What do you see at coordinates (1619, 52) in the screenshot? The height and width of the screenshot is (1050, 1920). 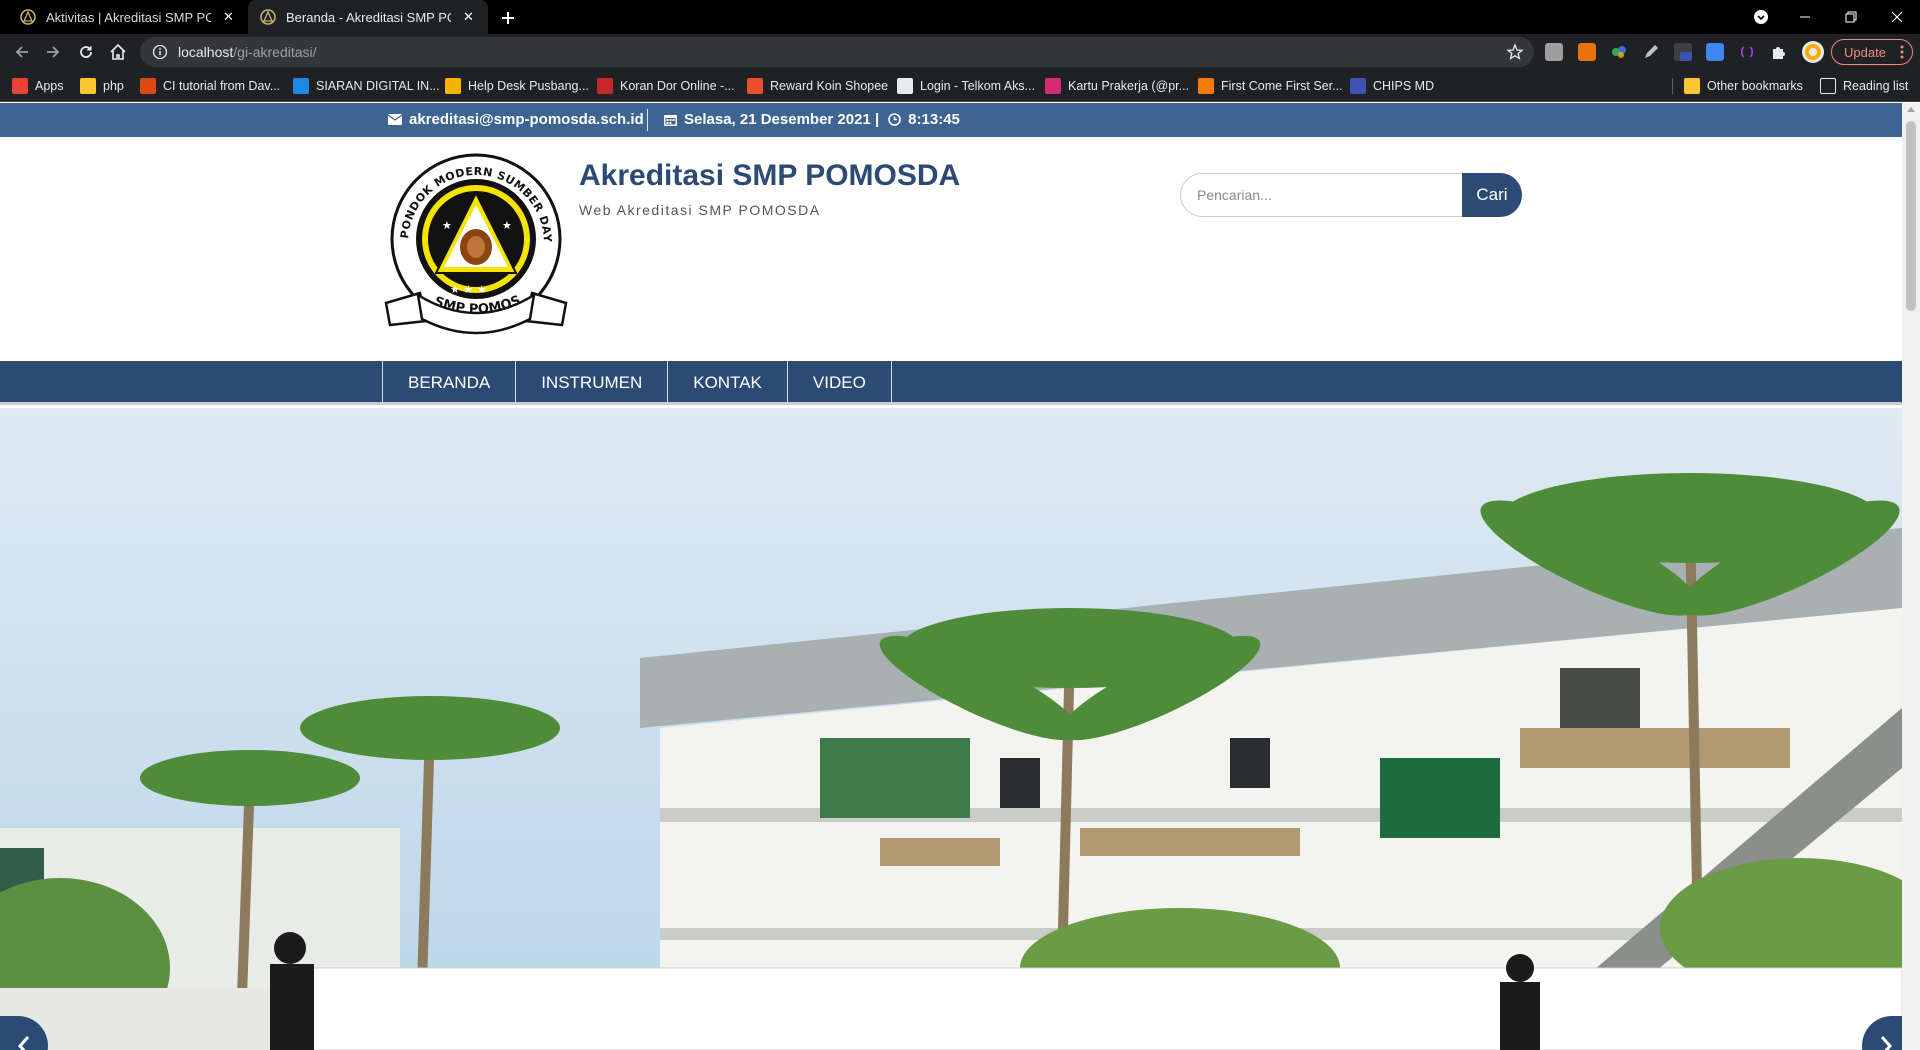 I see `extension-color-icon` at bounding box center [1619, 52].